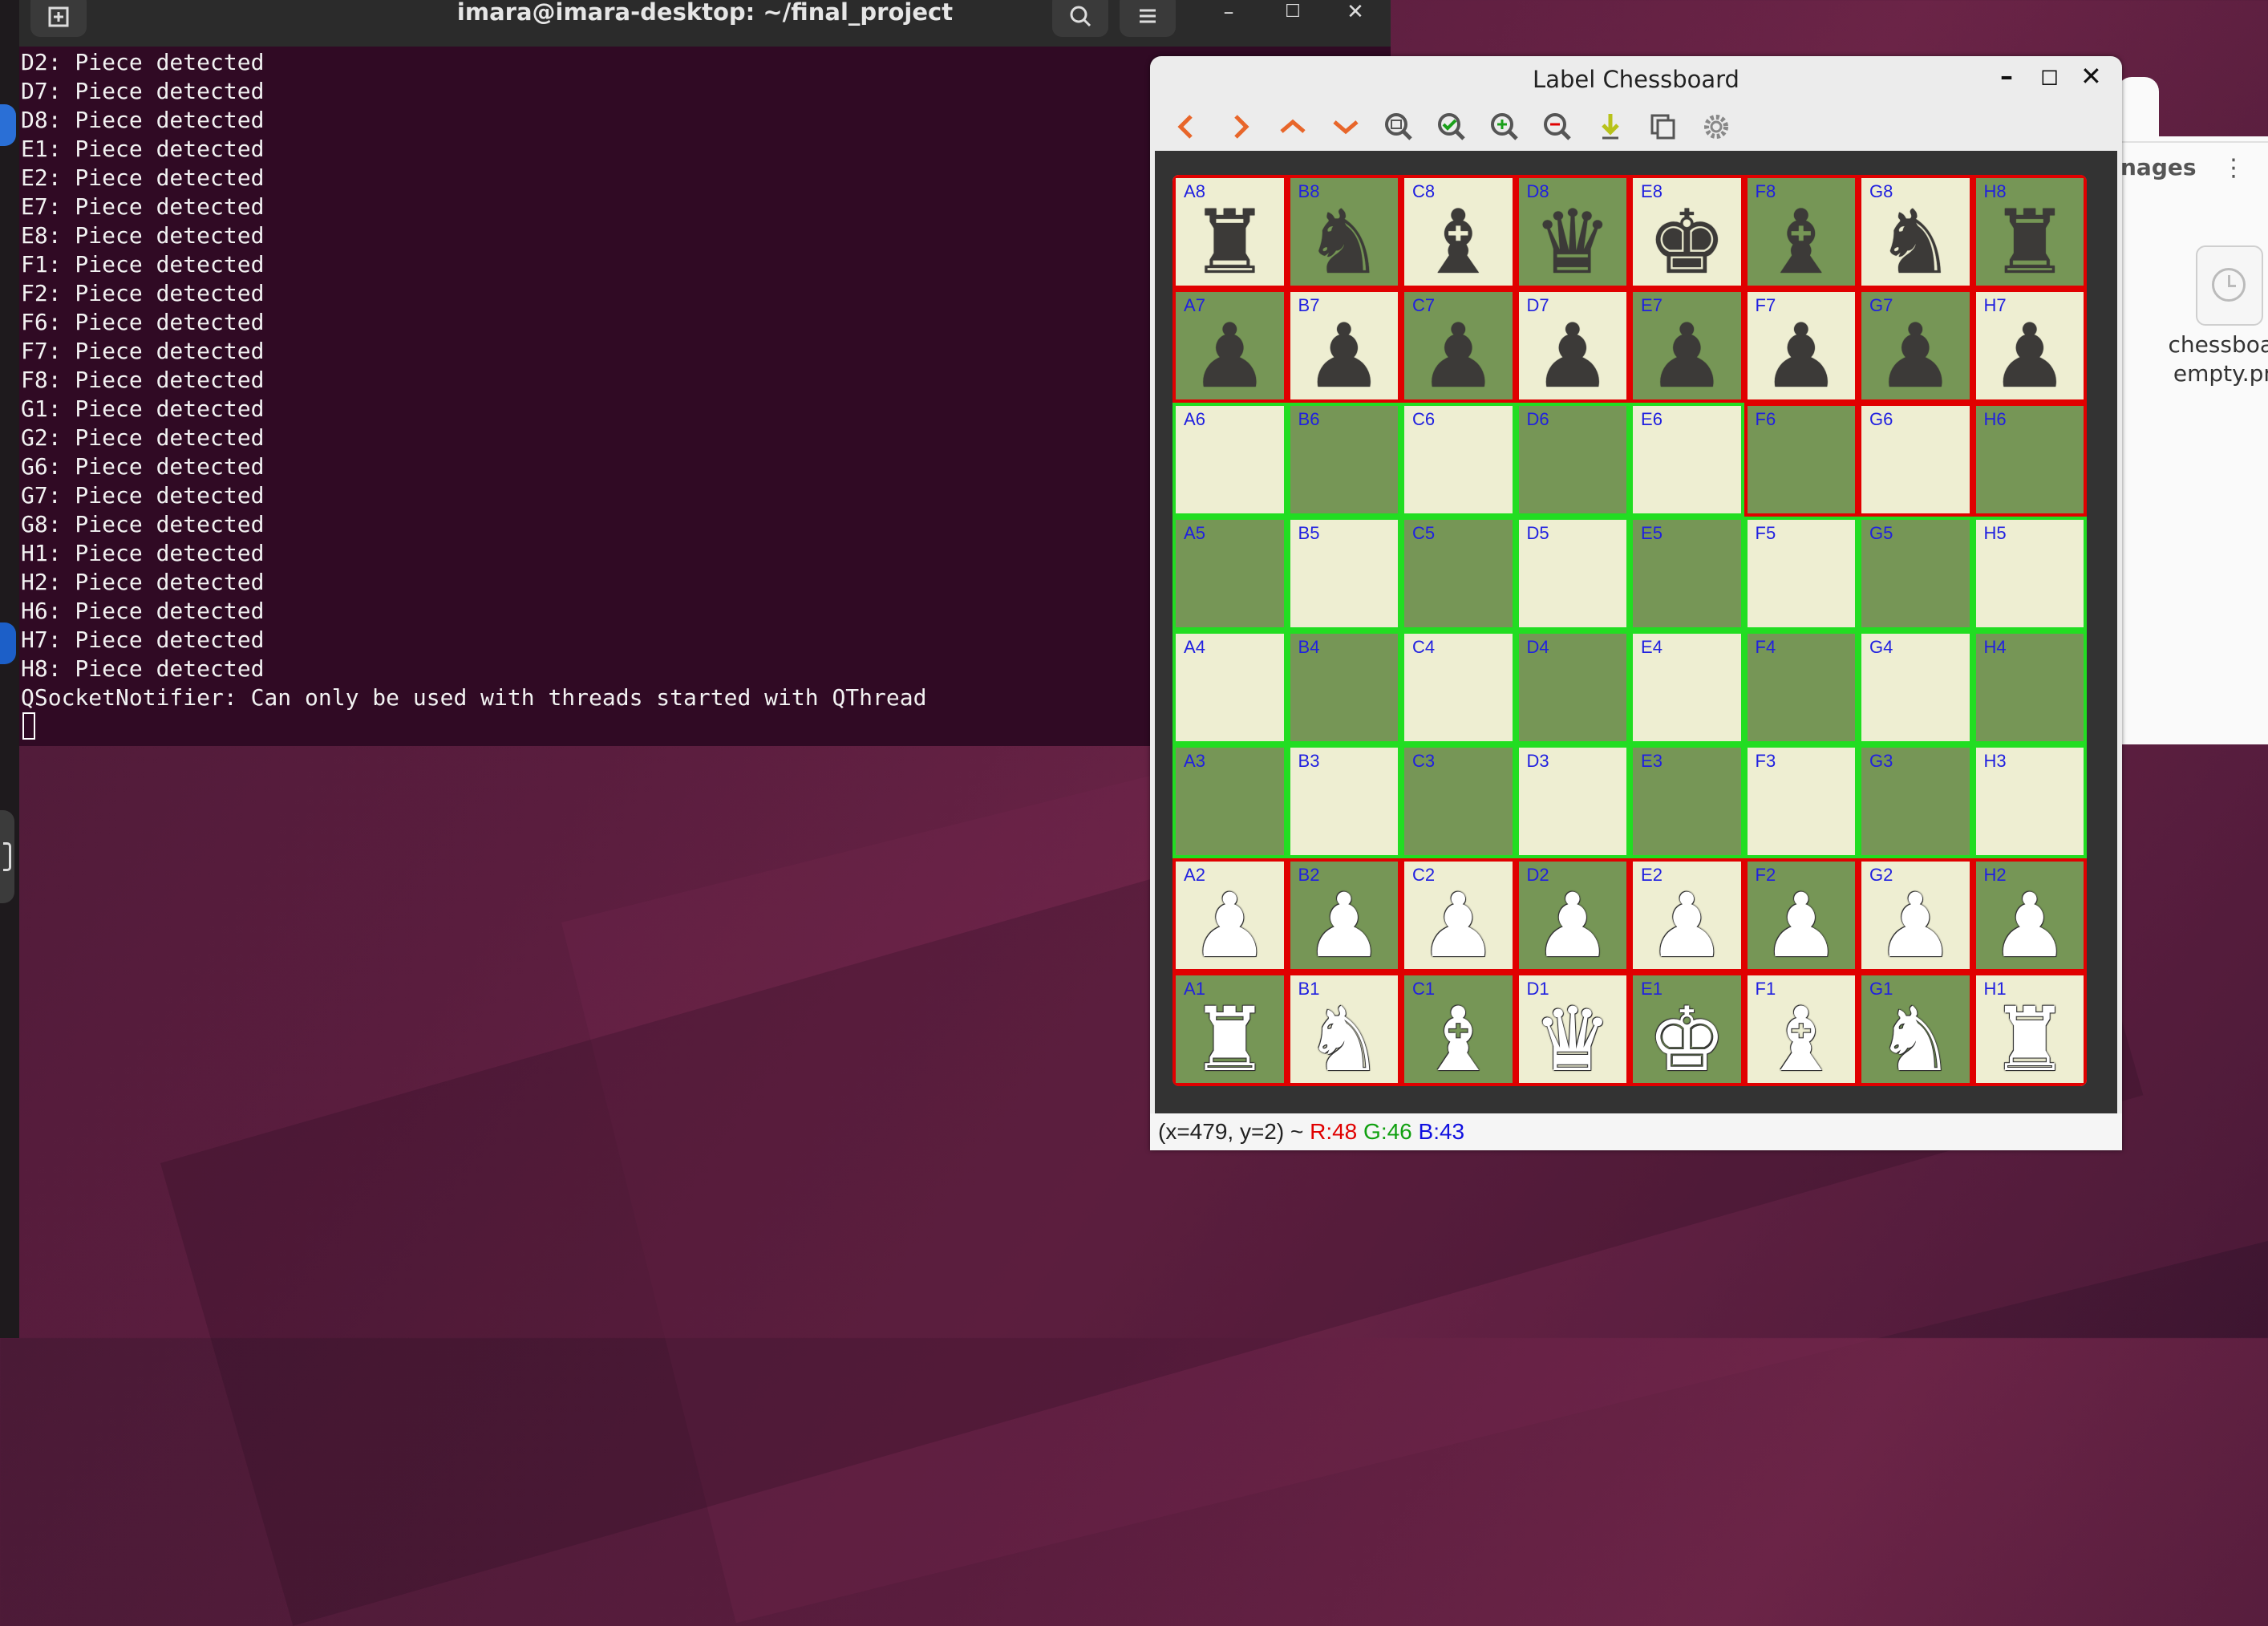  Describe the element at coordinates (1801, 688) in the screenshot. I see `square-f4: F4` at that location.